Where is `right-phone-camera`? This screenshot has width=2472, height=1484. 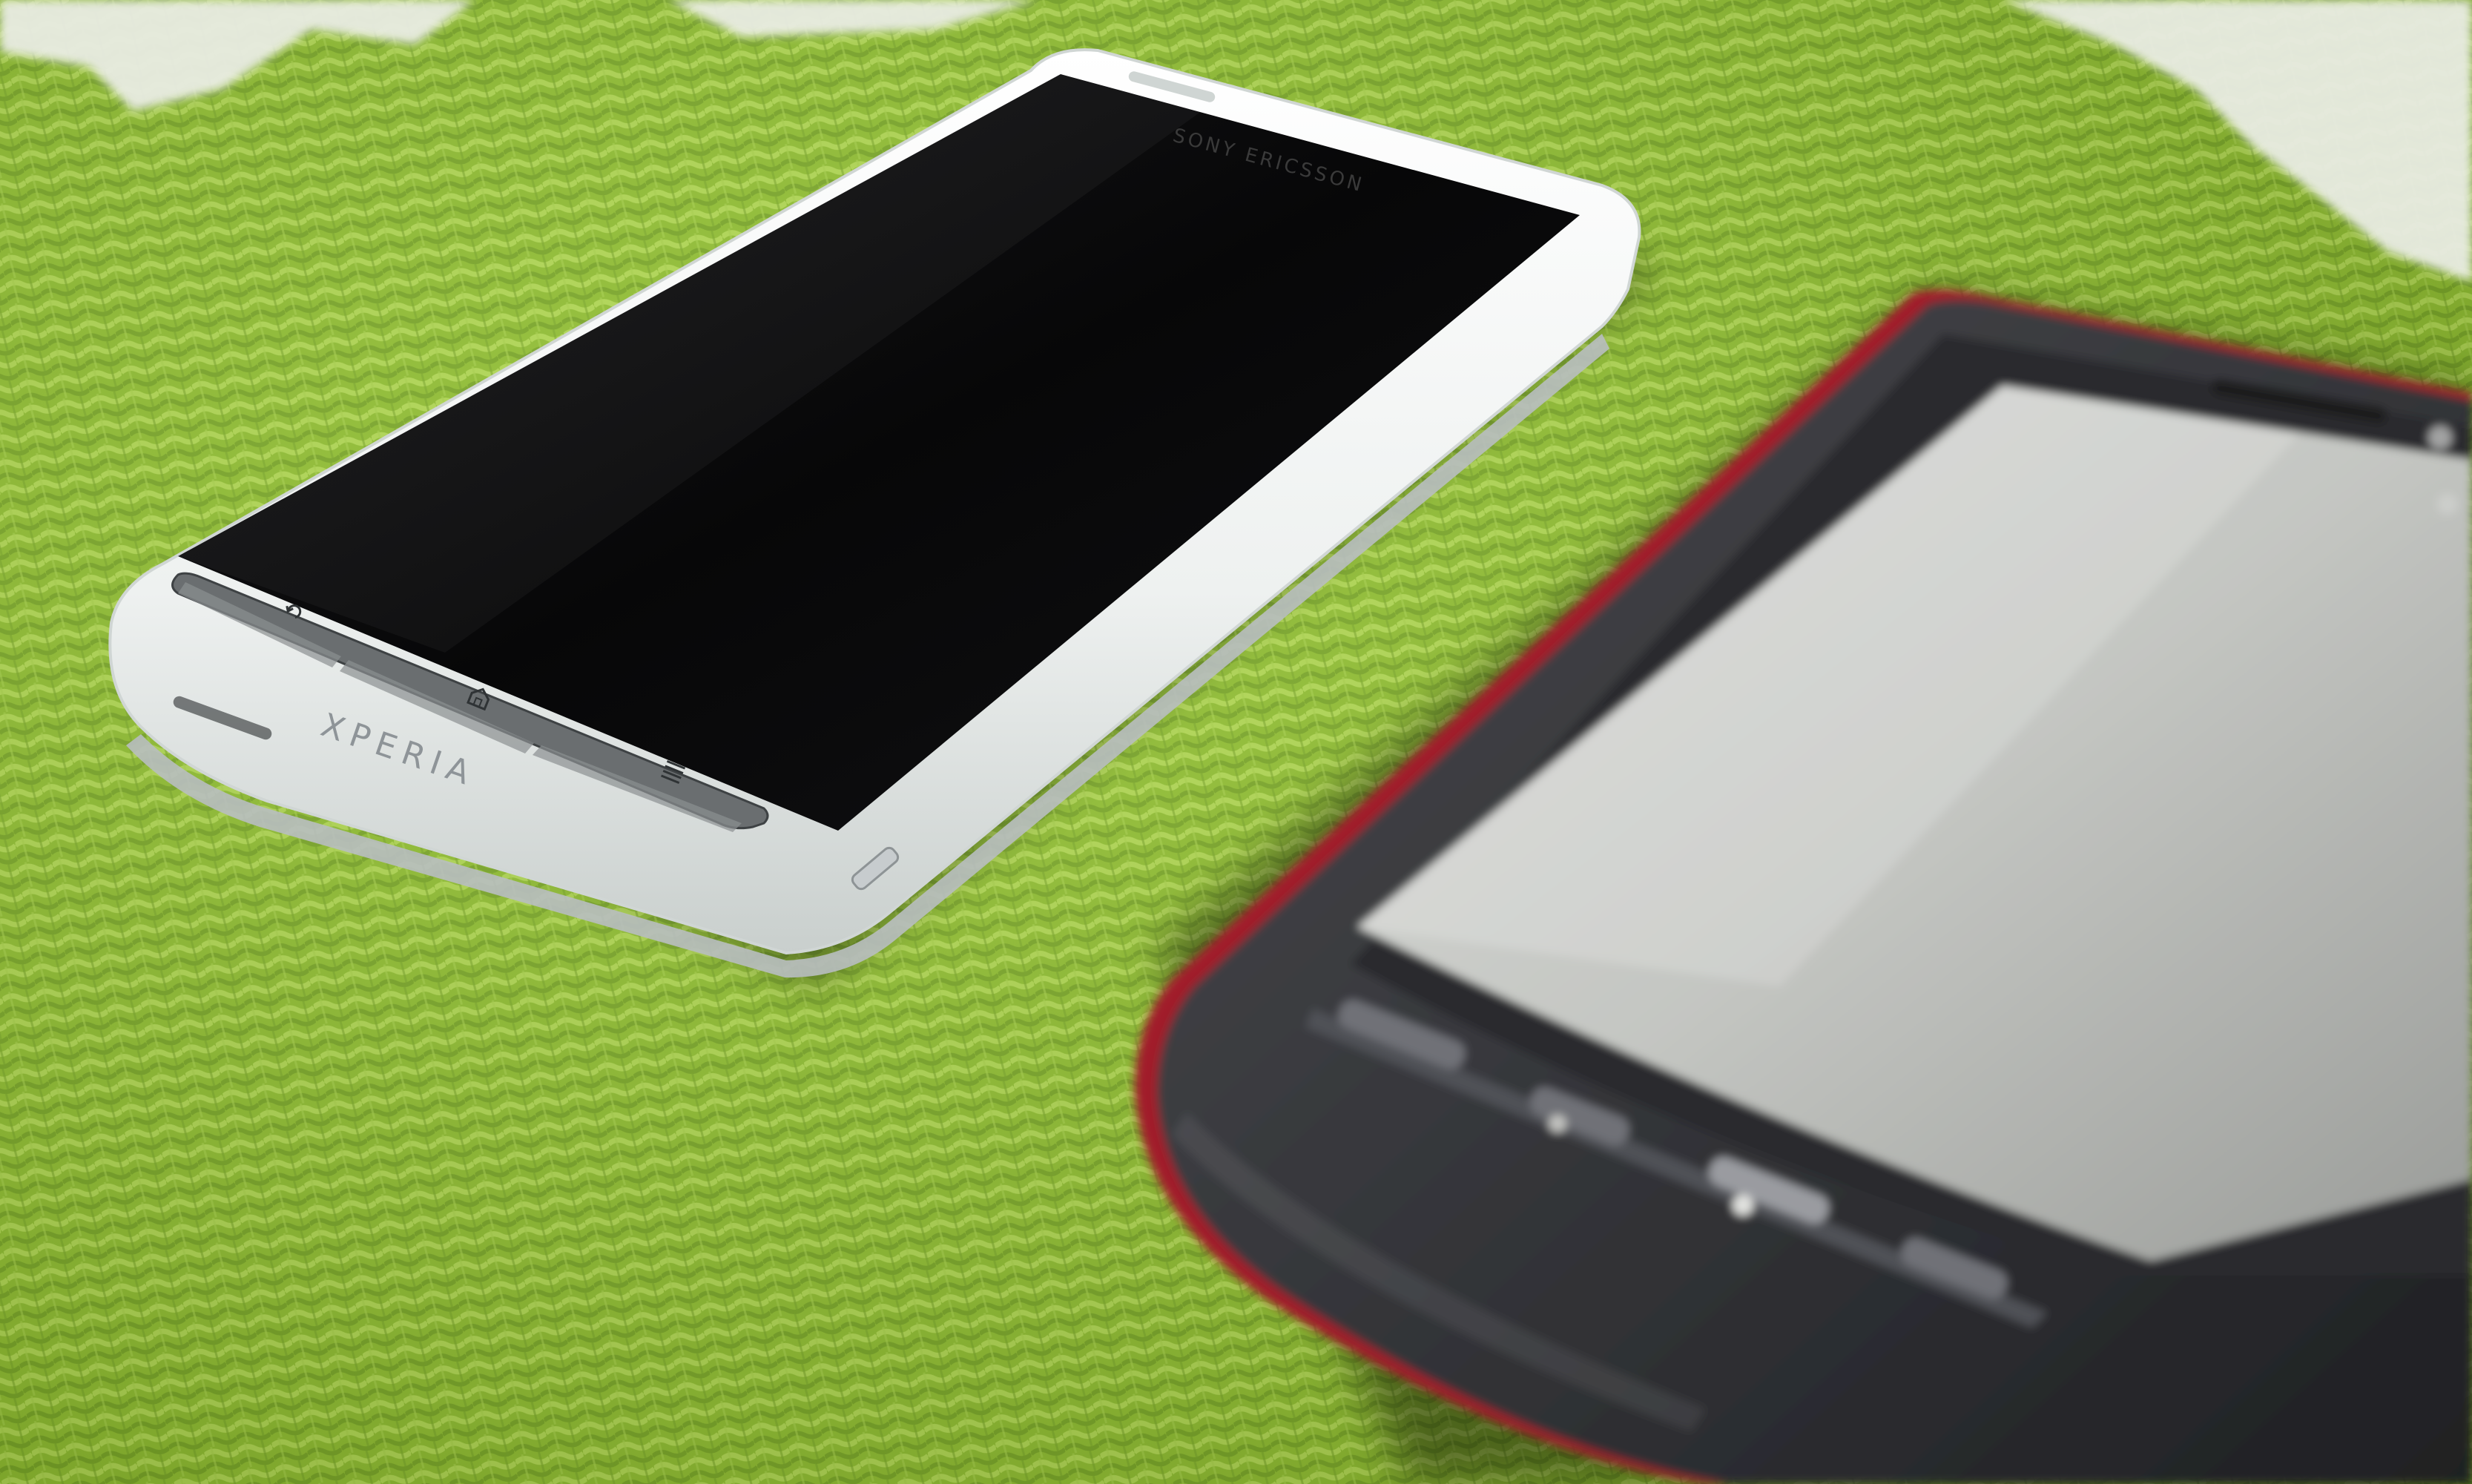
right-phone-camera is located at coordinates (2447, 505).